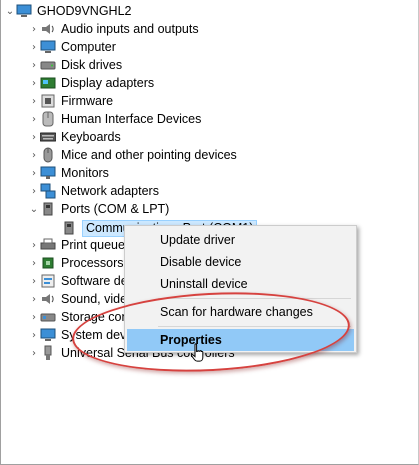 The image size is (419, 465). I want to click on tree-item-processors: › Processors, so click(76, 263).